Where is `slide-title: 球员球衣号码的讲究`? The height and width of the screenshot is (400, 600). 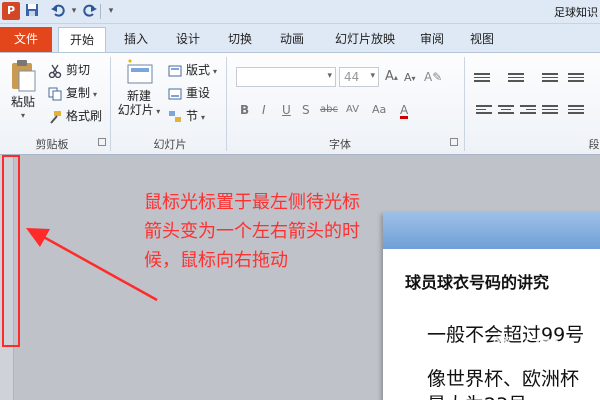 slide-title: 球员球衣号码的讲究 is located at coordinates (477, 281).